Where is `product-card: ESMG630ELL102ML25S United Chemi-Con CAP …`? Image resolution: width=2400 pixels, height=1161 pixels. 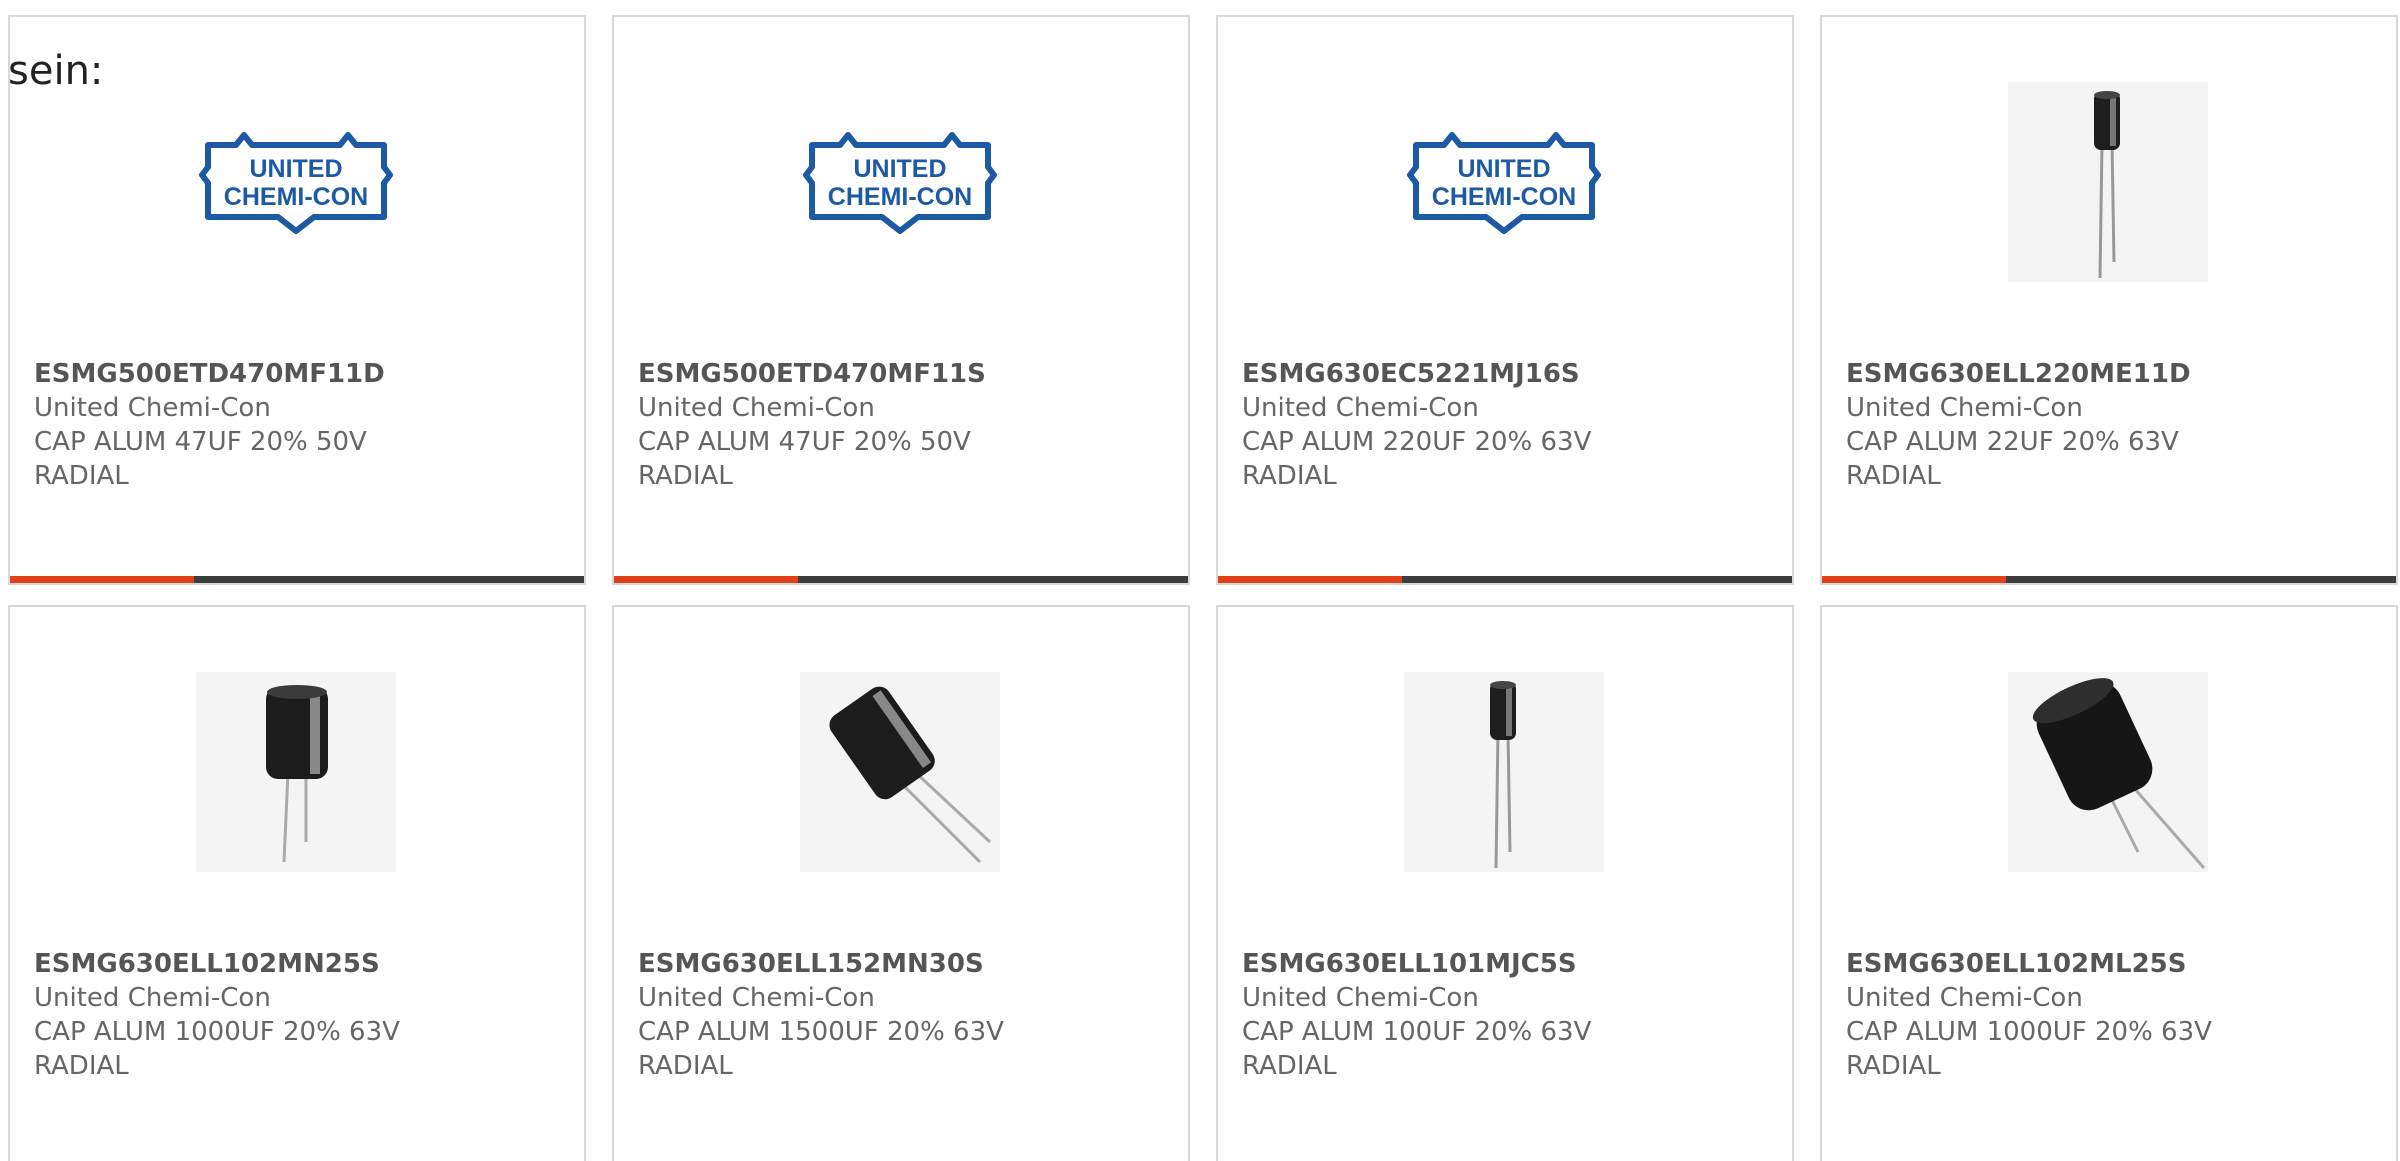 product-card: ESMG630ELL102ML25S United Chemi-Con CAP … is located at coordinates (2109, 883).